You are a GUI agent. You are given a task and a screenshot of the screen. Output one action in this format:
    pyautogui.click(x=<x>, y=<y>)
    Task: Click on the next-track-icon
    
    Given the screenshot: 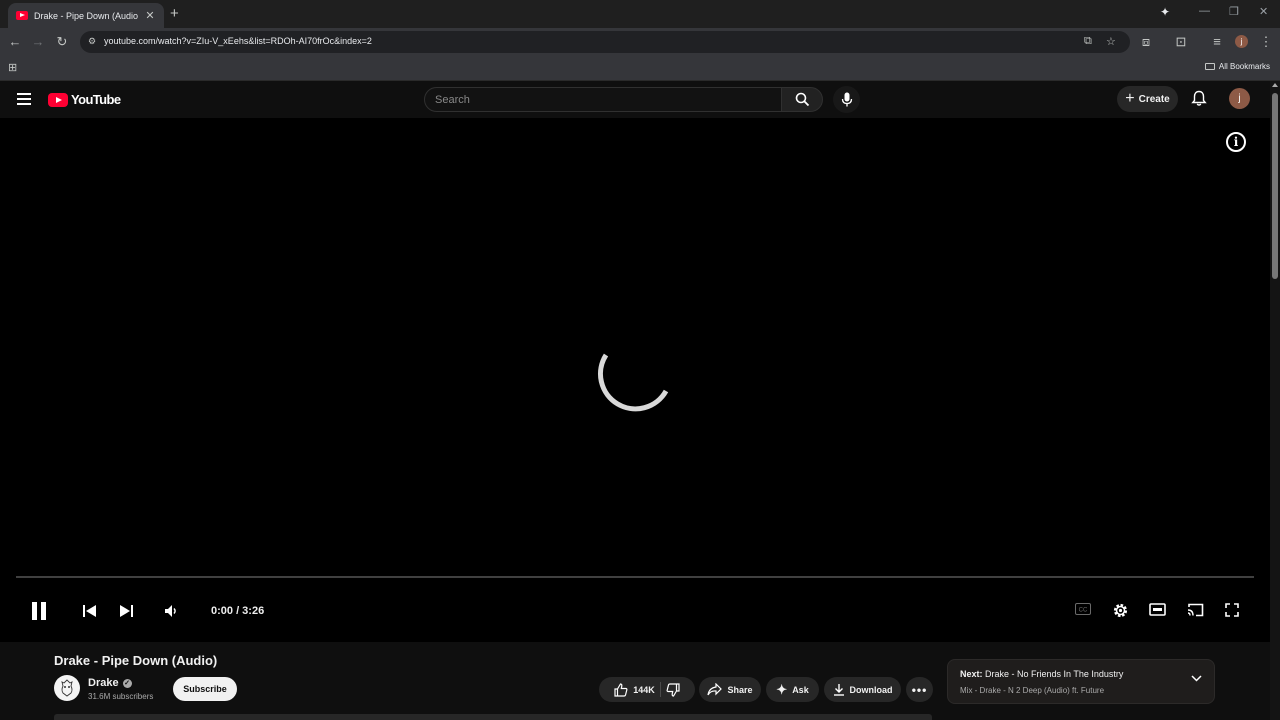 What is the action you would take?
    pyautogui.click(x=126, y=611)
    